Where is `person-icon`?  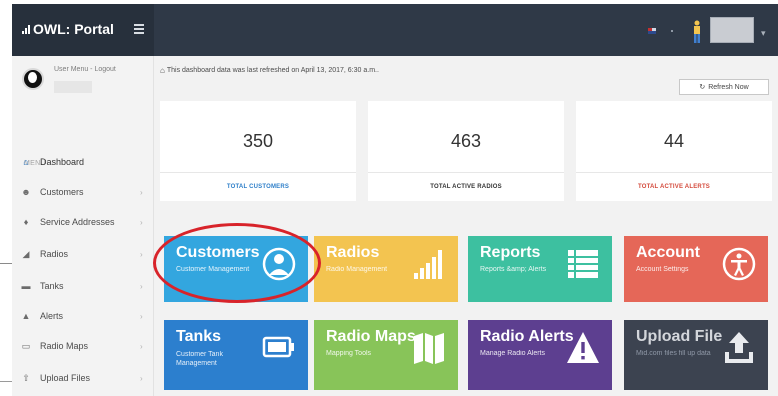
person-icon is located at coordinates (697, 32).